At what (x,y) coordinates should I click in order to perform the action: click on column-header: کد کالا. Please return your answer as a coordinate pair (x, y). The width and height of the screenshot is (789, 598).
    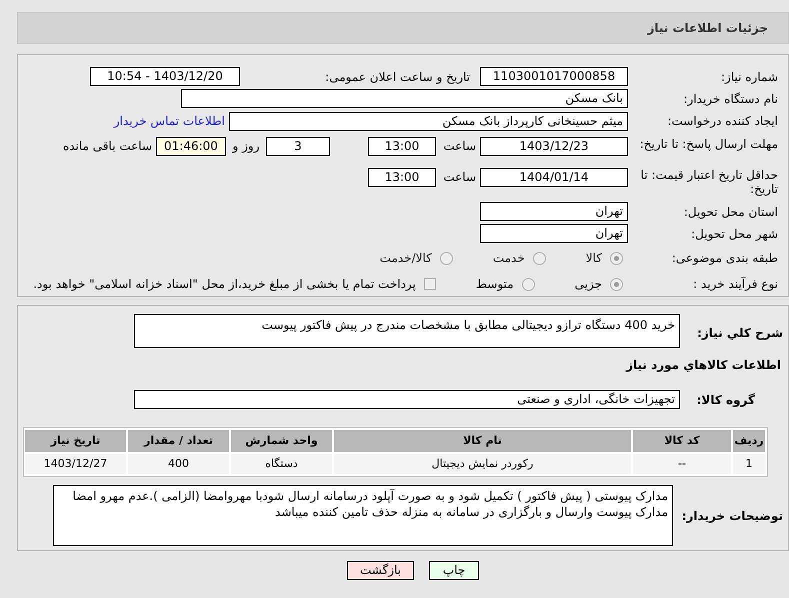
    Looking at the image, I should click on (682, 441).